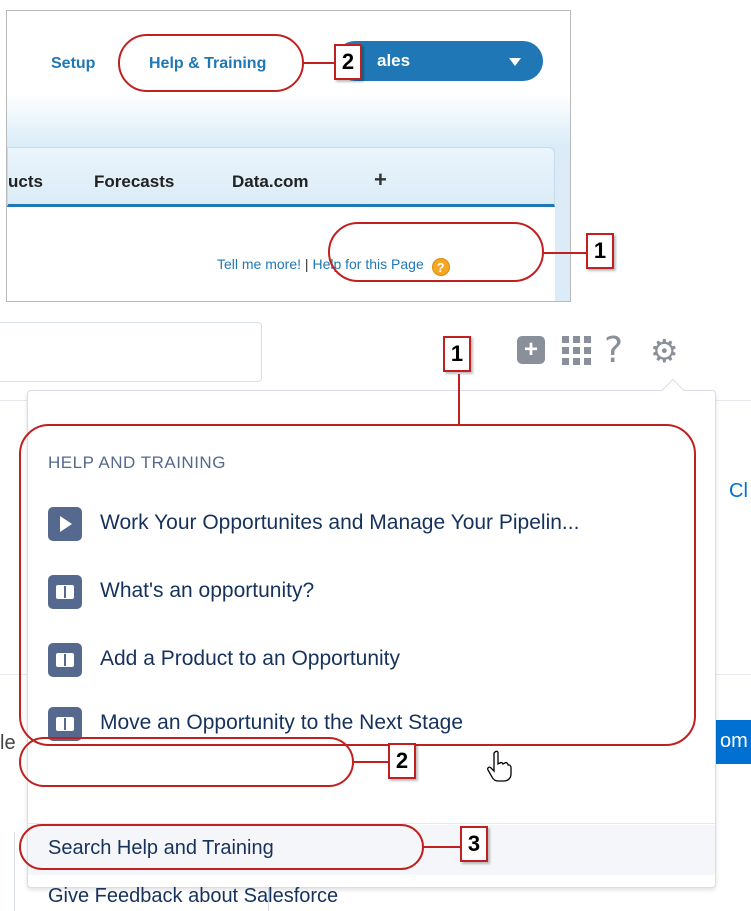 This screenshot has width=751, height=911. Describe the element at coordinates (221, 847) in the screenshot. I see `callout-ring-give-feedback` at that location.